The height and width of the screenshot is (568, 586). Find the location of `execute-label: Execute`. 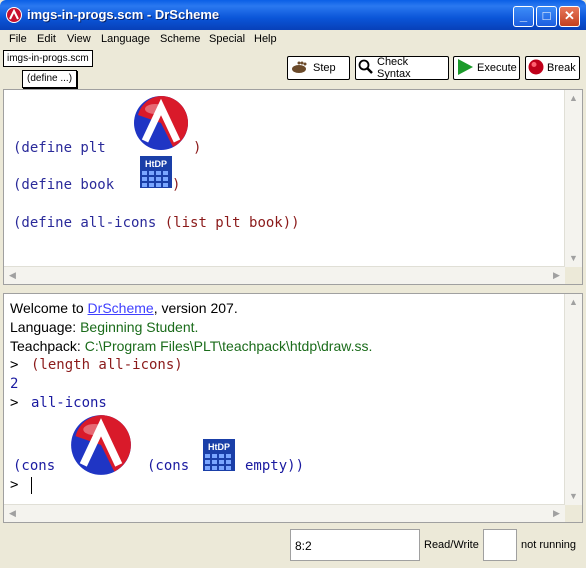

execute-label: Execute is located at coordinates (497, 68).